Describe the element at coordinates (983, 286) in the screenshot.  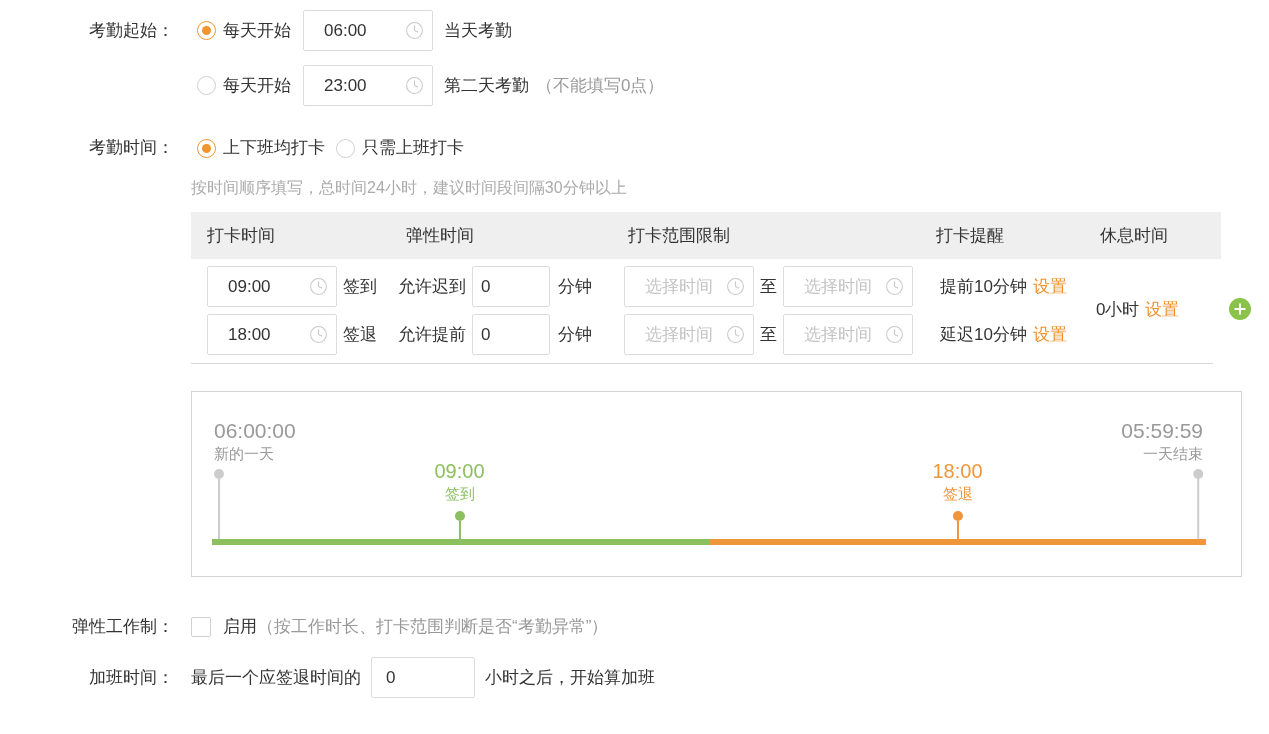
I see `cell-text: 提前10分钟` at that location.